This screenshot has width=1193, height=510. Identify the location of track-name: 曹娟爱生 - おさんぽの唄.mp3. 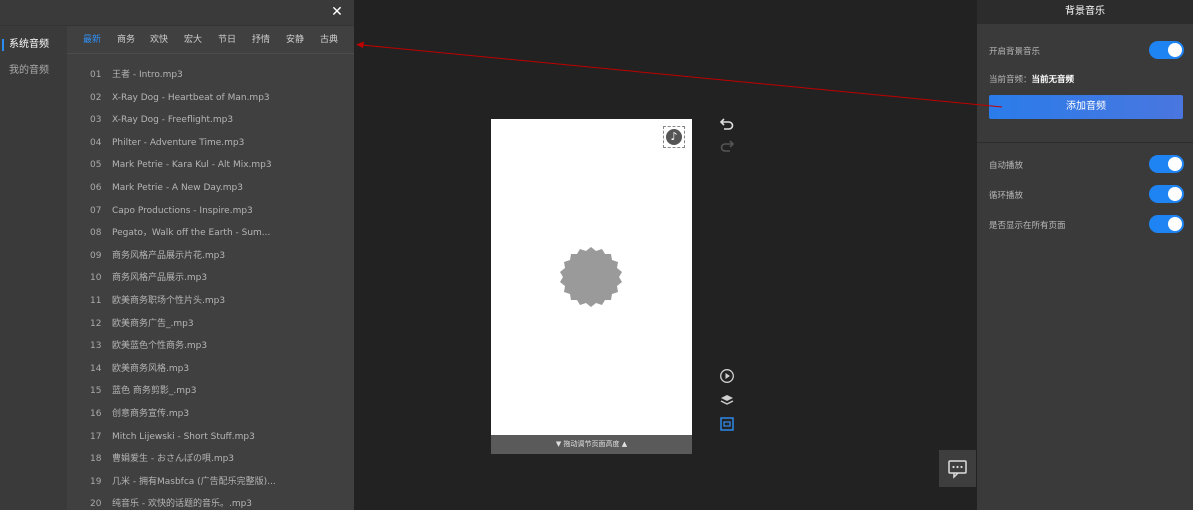
(173, 459).